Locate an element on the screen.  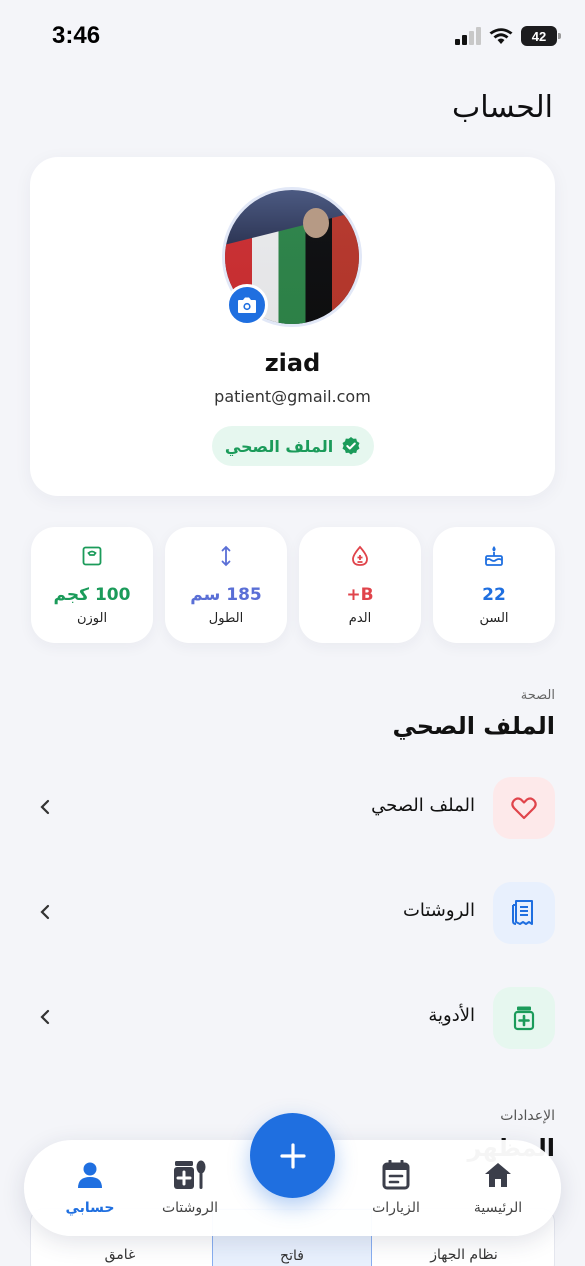
tab-label: حسابي is located at coordinates (90, 1208).